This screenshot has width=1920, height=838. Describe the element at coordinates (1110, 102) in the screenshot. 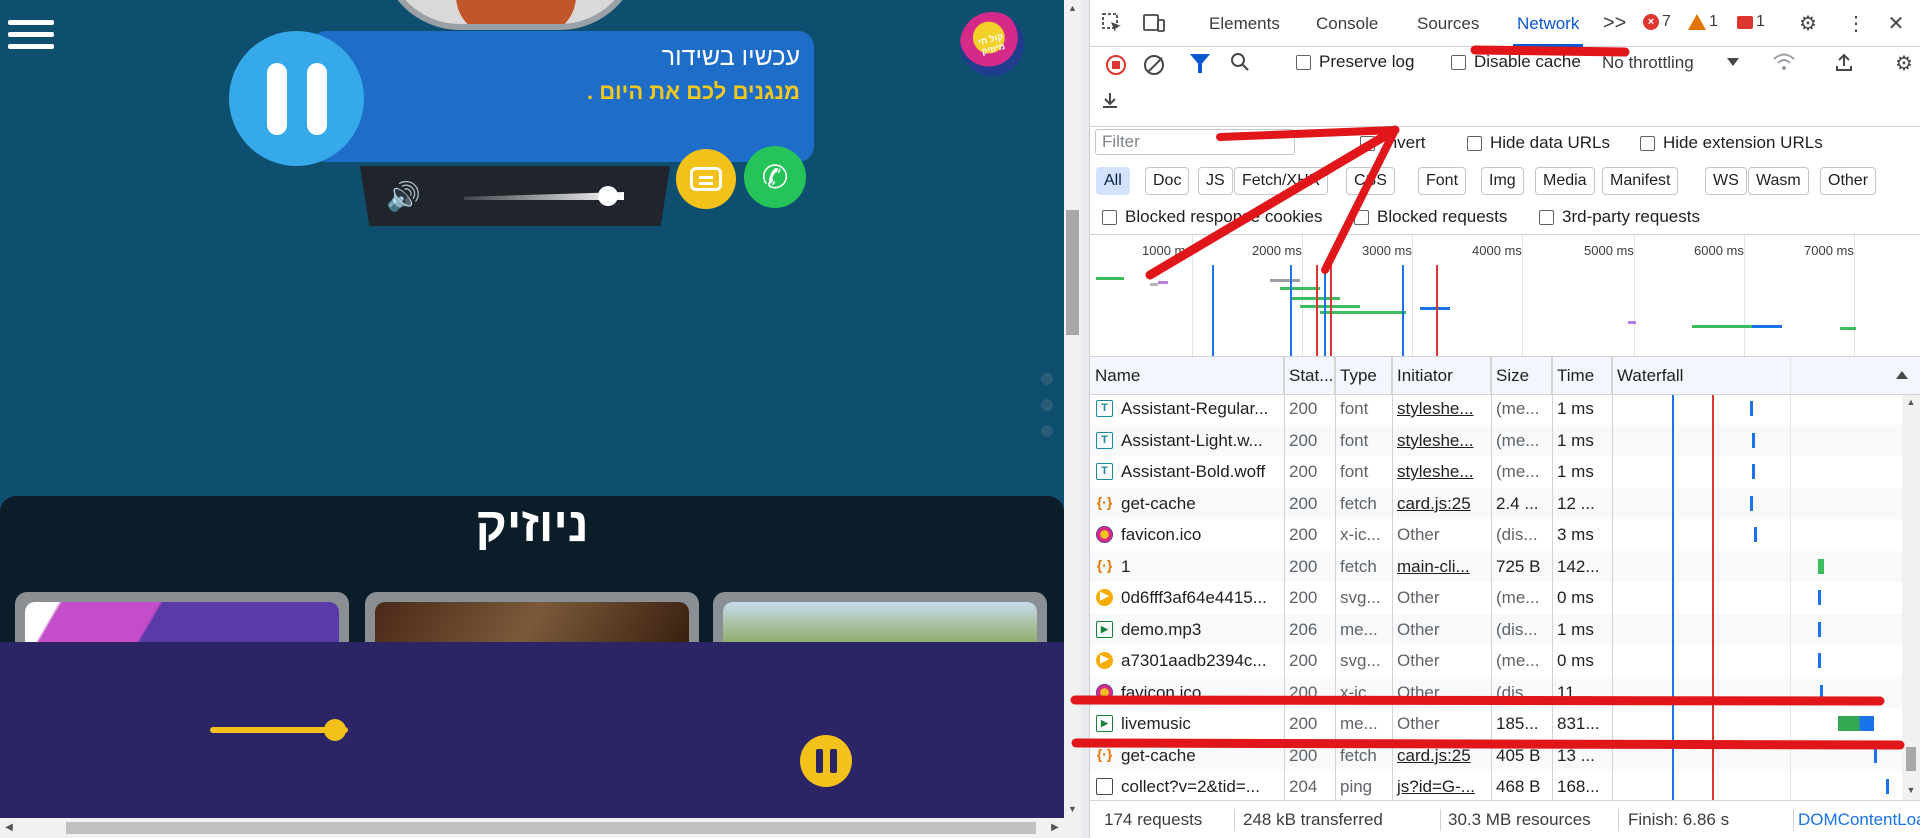

I see `export-har-icon` at that location.